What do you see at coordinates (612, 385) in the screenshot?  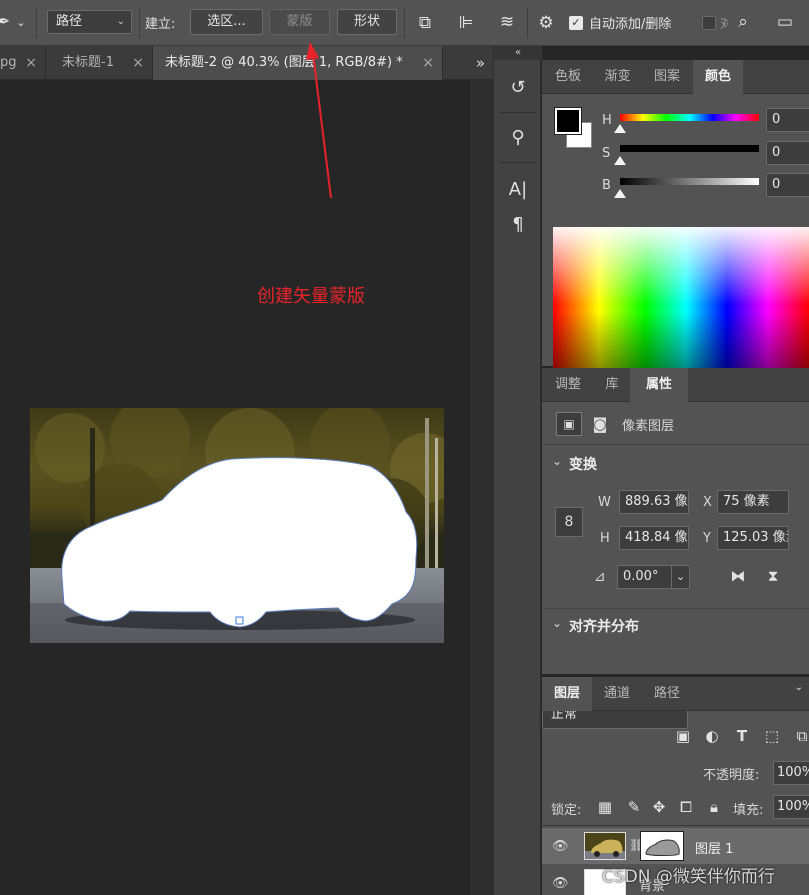 I see `tab-libraries: 库` at bounding box center [612, 385].